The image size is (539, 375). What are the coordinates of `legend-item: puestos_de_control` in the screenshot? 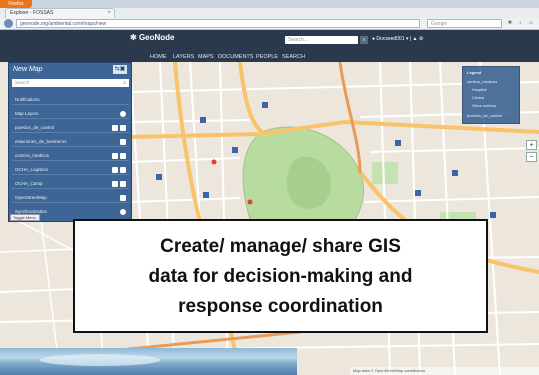 It's located at (484, 115).